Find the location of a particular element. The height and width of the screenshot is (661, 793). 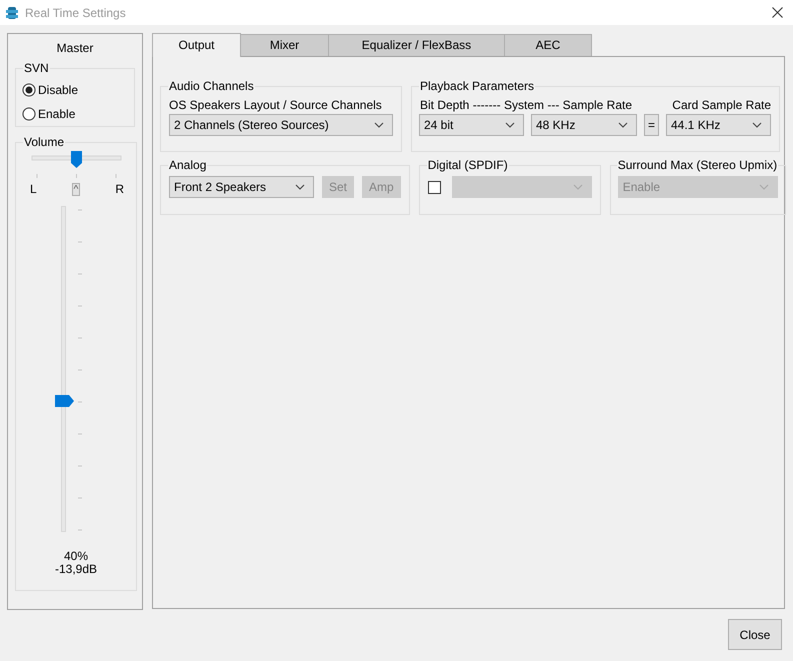

dropdown: 48 KHz is located at coordinates (584, 125).